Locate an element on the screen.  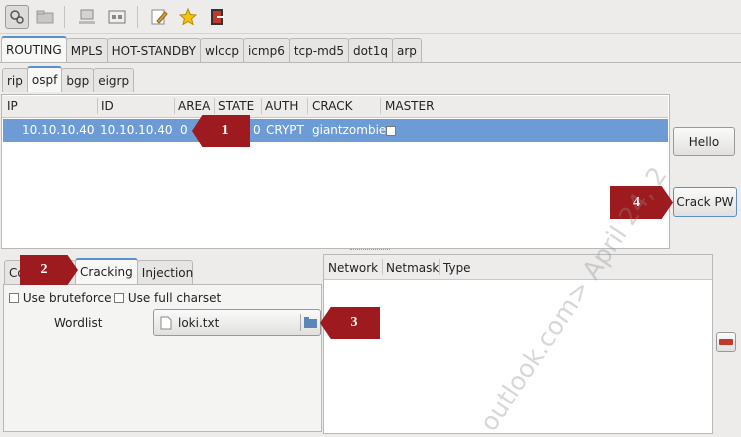
wordlist-label: Wordlist is located at coordinates (78, 323).